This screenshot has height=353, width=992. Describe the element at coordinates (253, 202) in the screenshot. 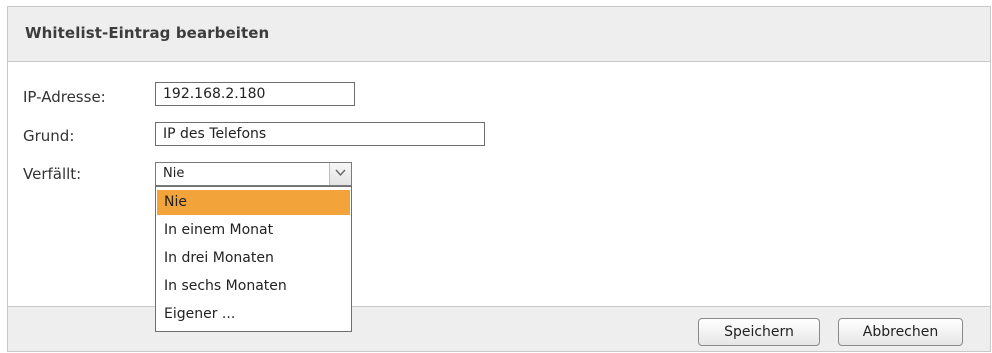

I see `option-nie: Nie` at that location.